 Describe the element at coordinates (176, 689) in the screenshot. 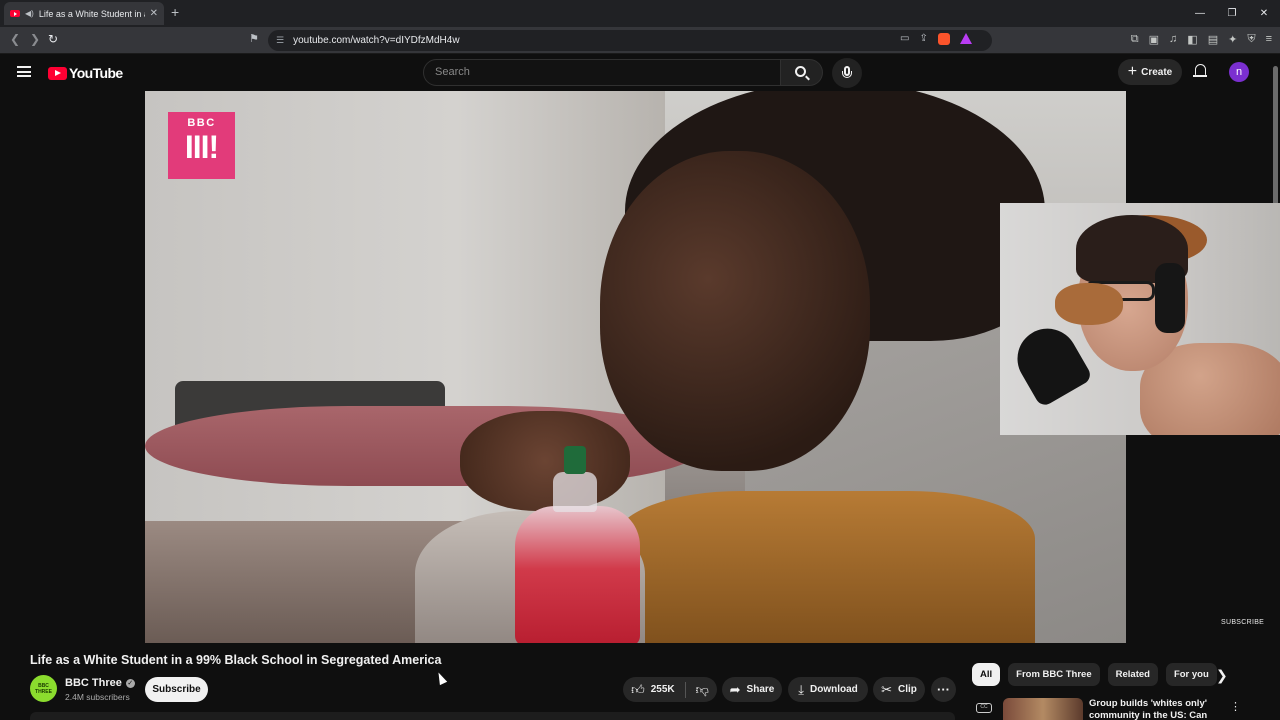

I see `subscribe-button: Subscribe` at that location.